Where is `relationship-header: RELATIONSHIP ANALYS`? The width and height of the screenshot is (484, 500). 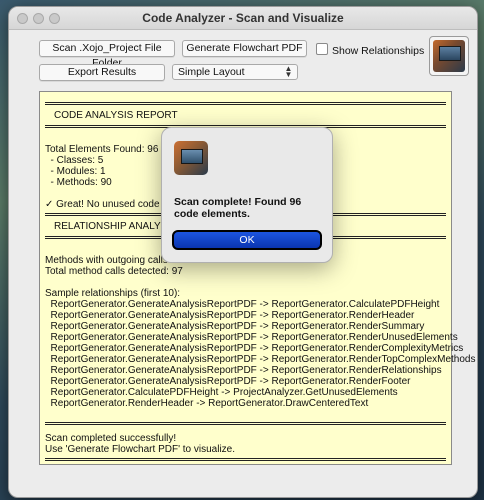
relationship-header: RELATIONSHIP ANALYS is located at coordinates (111, 226).